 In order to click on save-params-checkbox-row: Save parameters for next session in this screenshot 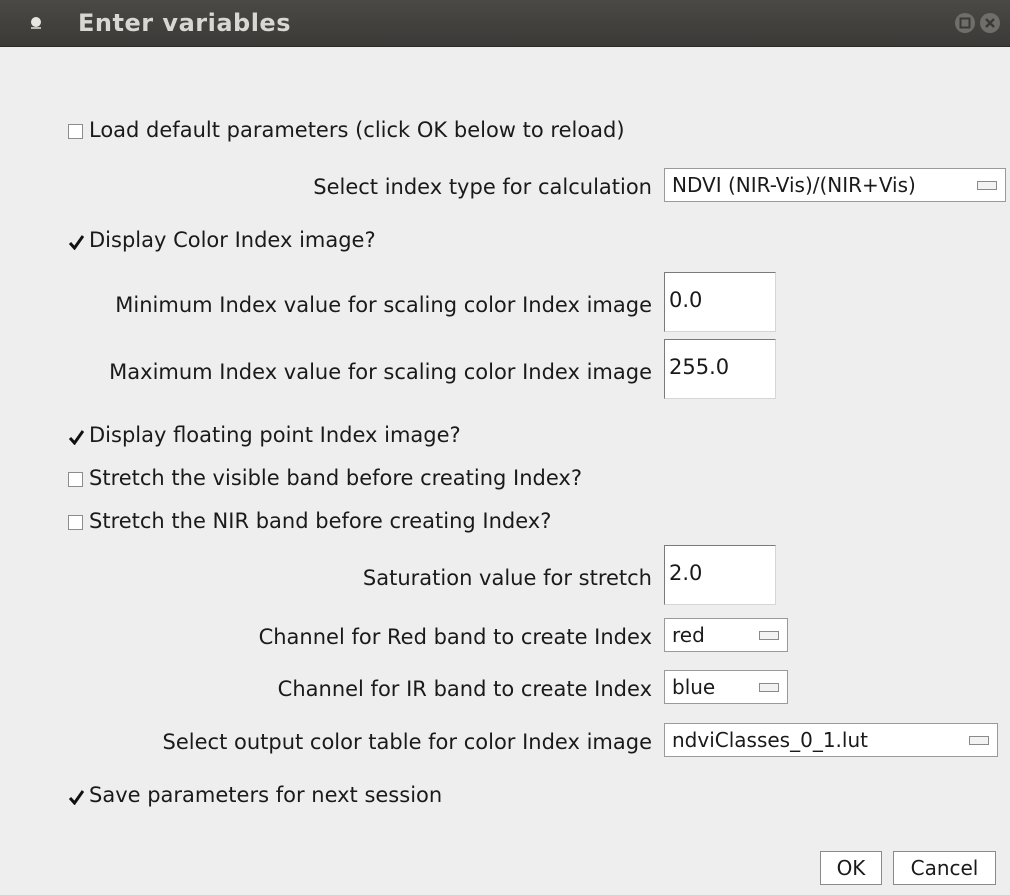, I will do `click(255, 795)`.